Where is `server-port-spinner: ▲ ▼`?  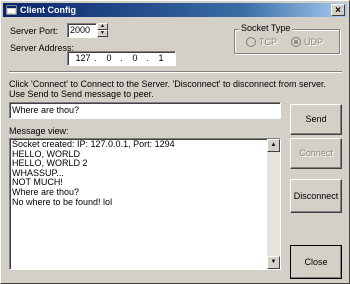
server-port-spinner: ▲ ▼ is located at coordinates (102, 30).